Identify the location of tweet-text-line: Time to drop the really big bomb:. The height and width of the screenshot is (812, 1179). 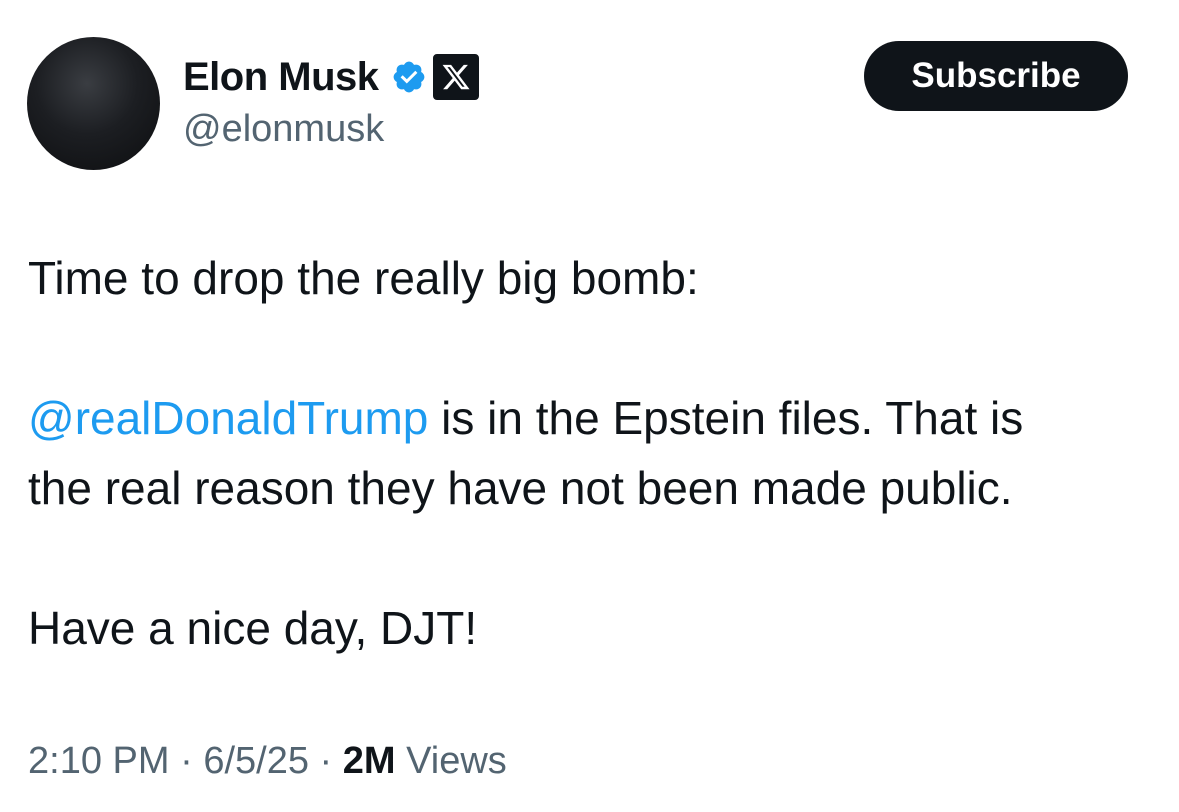
(363, 278).